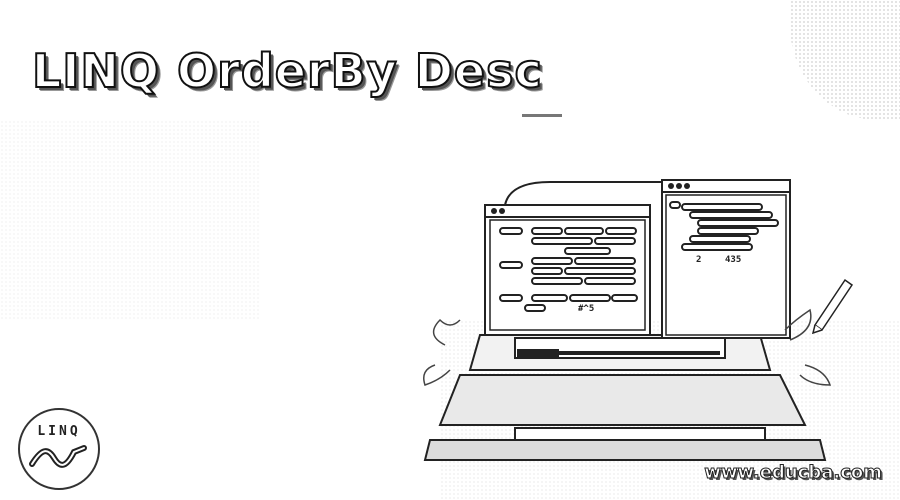 This screenshot has height=500, width=900. I want to click on connector-arc, so click(584, 193).